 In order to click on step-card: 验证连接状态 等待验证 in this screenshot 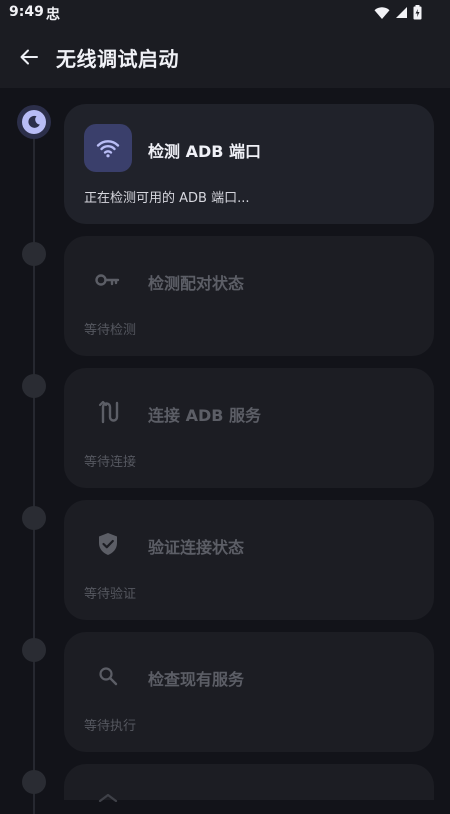, I will do `click(249, 560)`.